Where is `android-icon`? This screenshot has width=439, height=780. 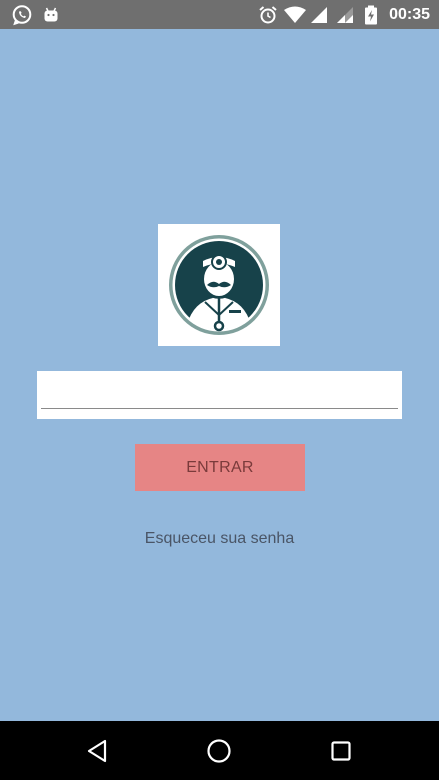 android-icon is located at coordinates (51, 14).